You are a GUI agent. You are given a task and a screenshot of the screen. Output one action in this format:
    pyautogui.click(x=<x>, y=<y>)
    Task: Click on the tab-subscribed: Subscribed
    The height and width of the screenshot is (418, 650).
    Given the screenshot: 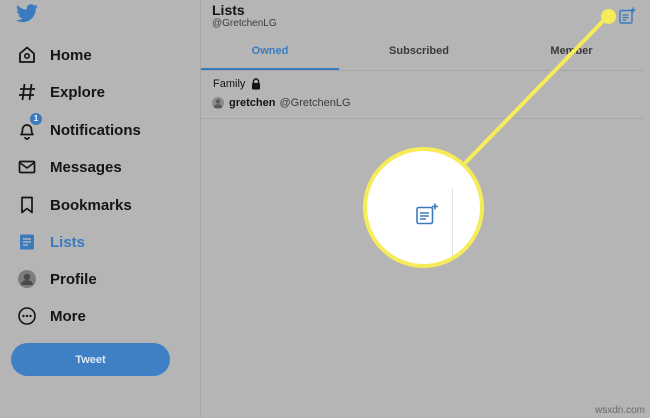 What is the action you would take?
    pyautogui.click(x=419, y=58)
    